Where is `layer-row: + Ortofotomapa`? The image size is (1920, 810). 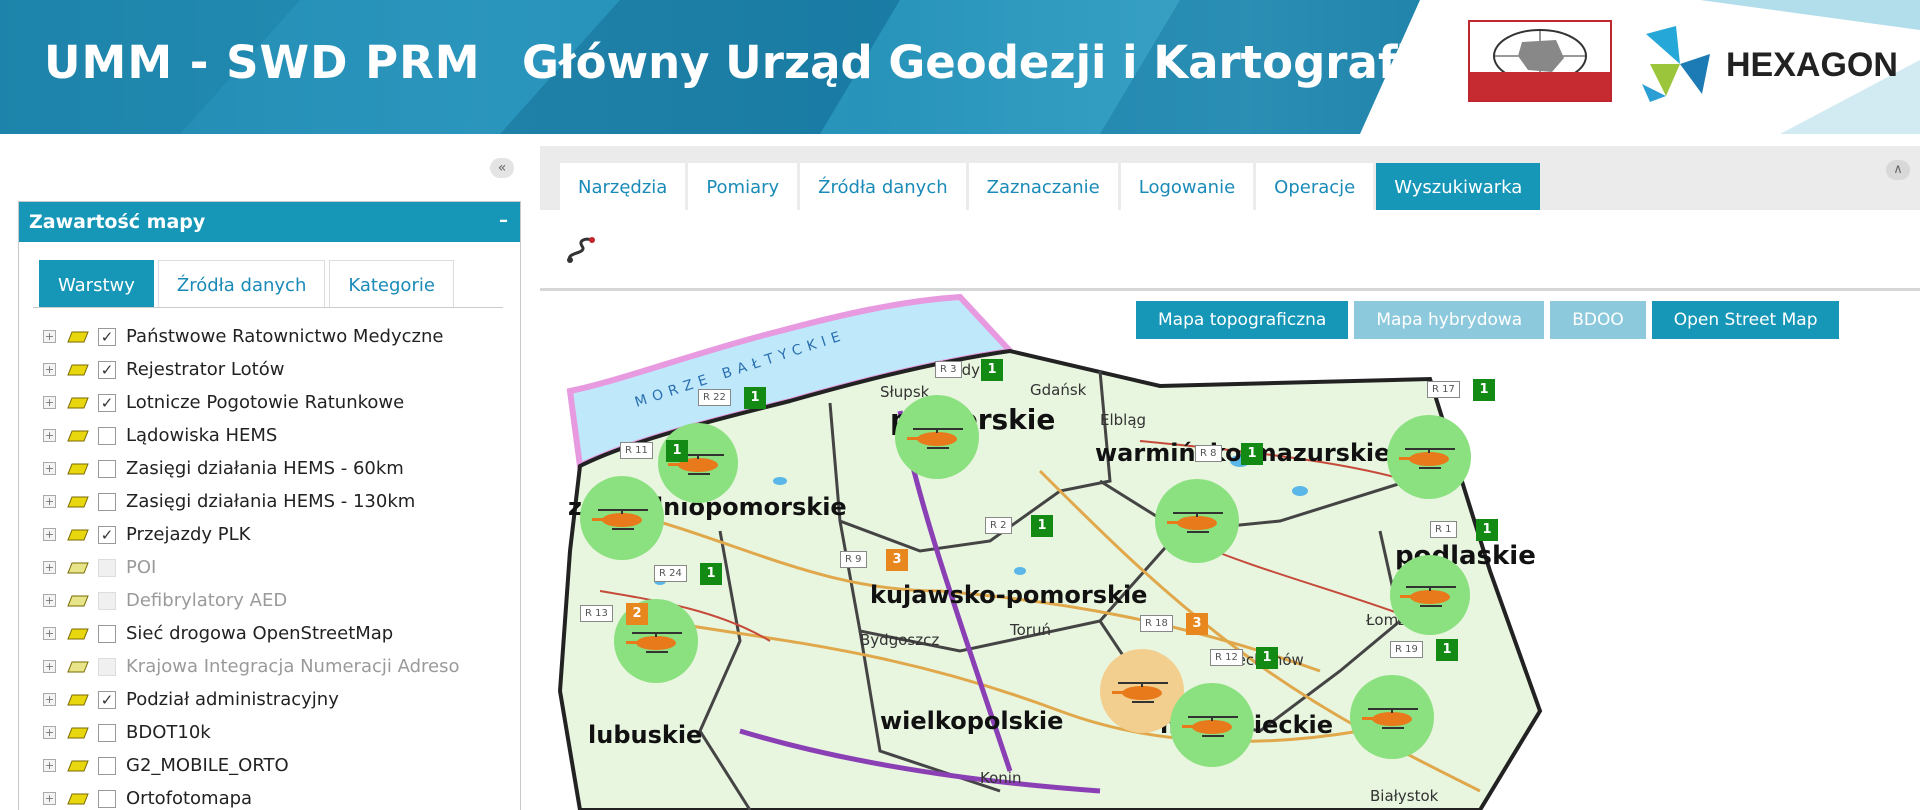
layer-row: + Ortofotomapa is located at coordinates (283, 796).